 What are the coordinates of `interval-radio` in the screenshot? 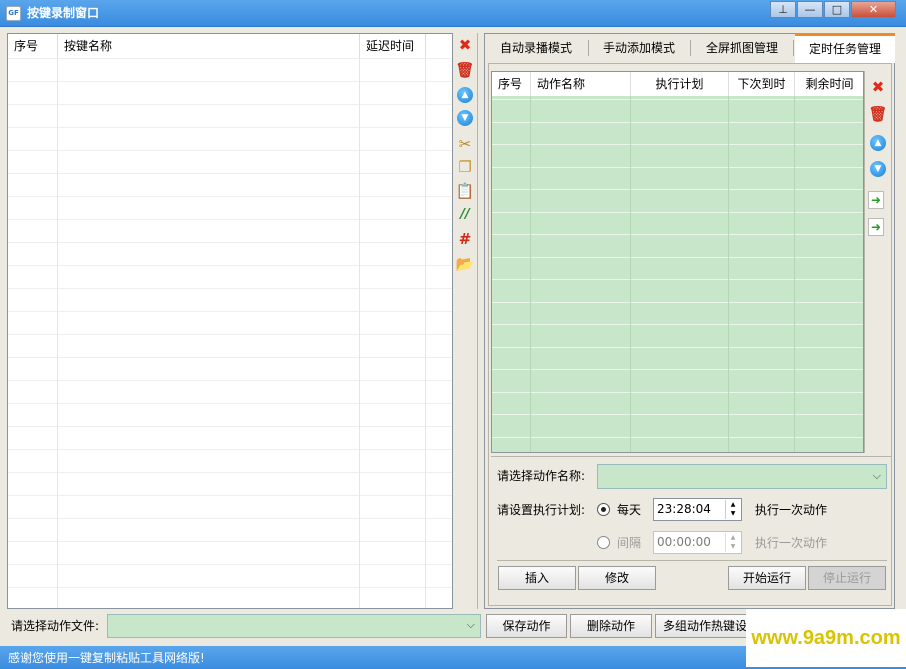 It's located at (603, 542).